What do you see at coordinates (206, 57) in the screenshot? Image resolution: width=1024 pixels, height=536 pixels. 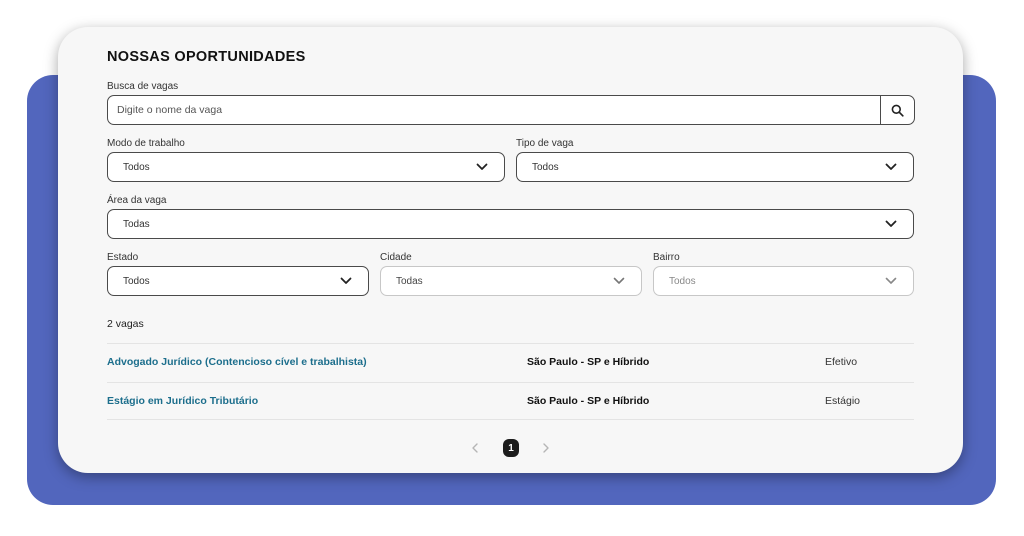 I see `page-title: NOSSAS OPORTUNIDADES` at bounding box center [206, 57].